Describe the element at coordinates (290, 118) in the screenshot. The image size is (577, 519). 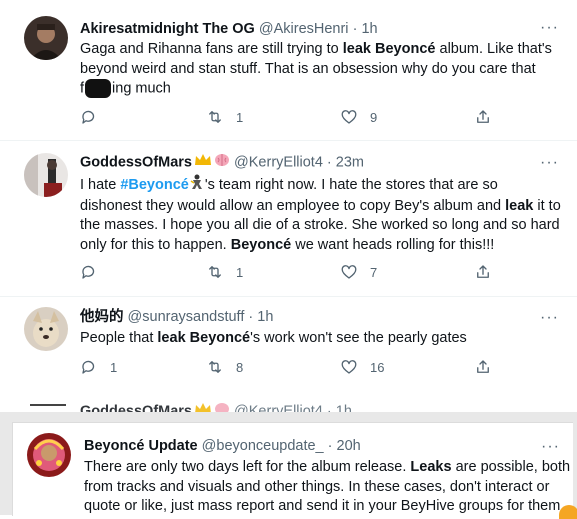
I see `tweet-actions: 1 9` at that location.